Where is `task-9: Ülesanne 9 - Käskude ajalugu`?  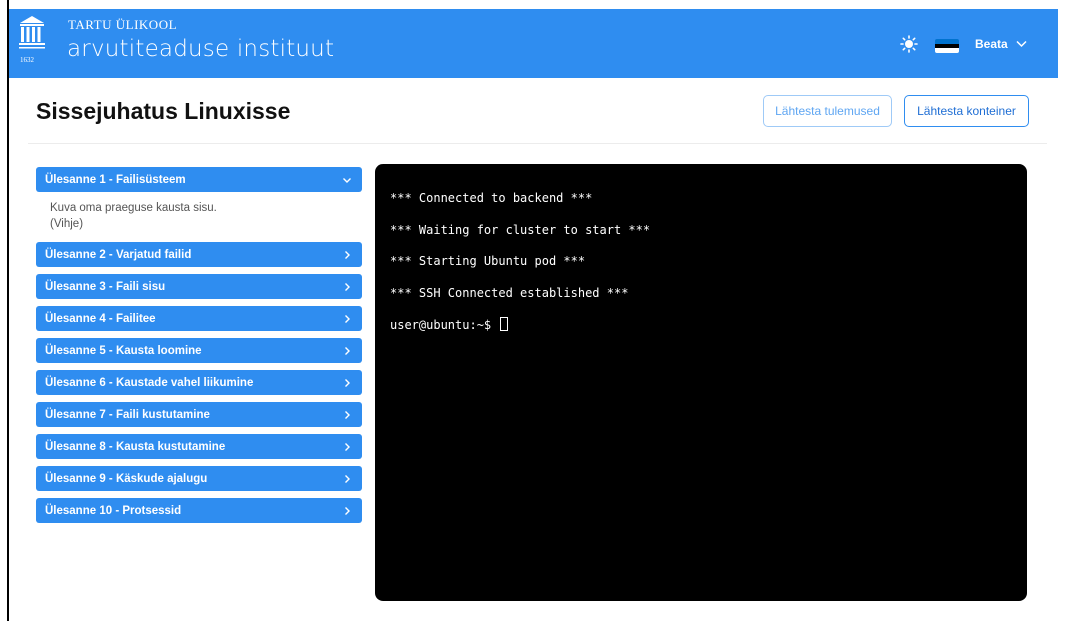
task-9: Ülesanne 9 - Käskude ajalugu is located at coordinates (199, 478).